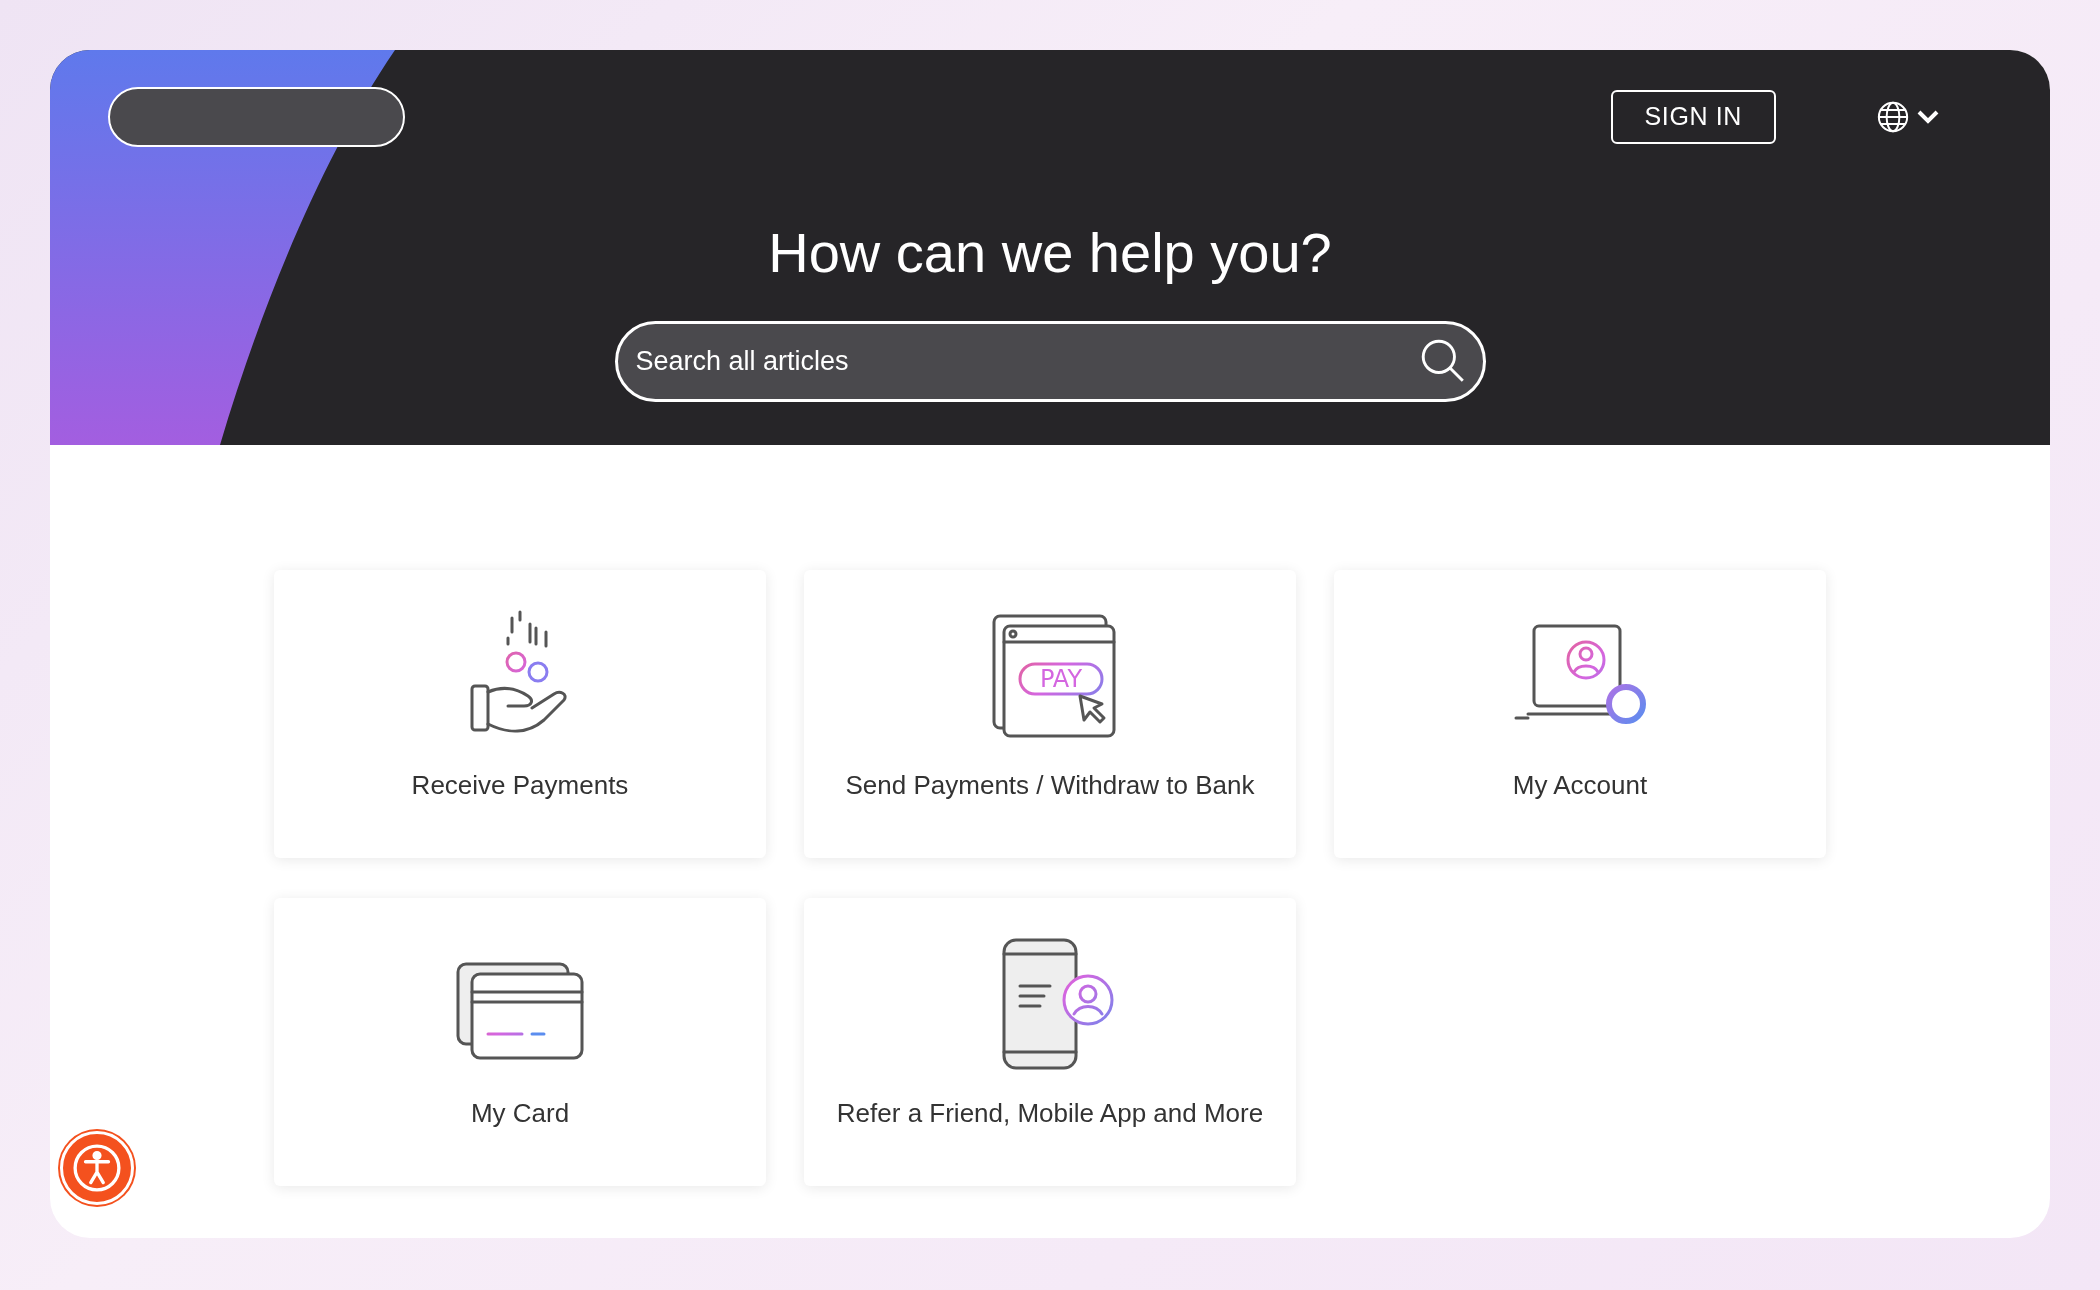  I want to click on category-title: My Account, so click(1580, 785).